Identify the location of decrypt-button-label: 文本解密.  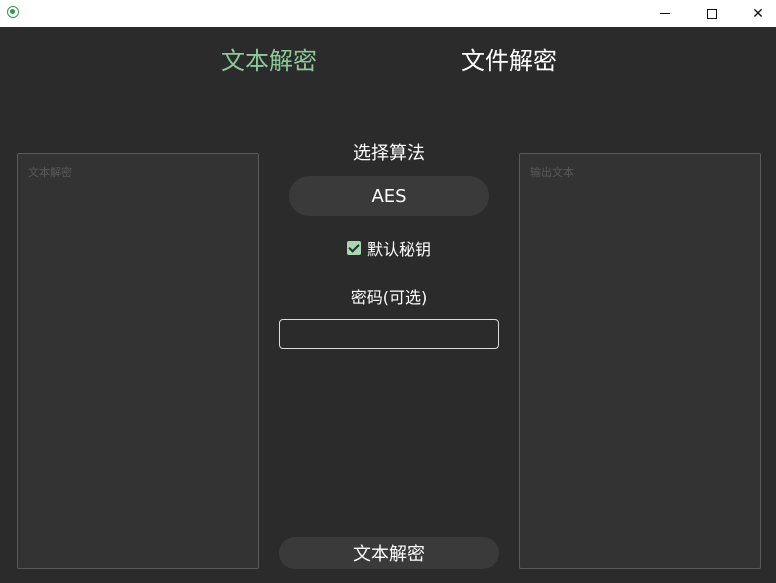
(389, 554).